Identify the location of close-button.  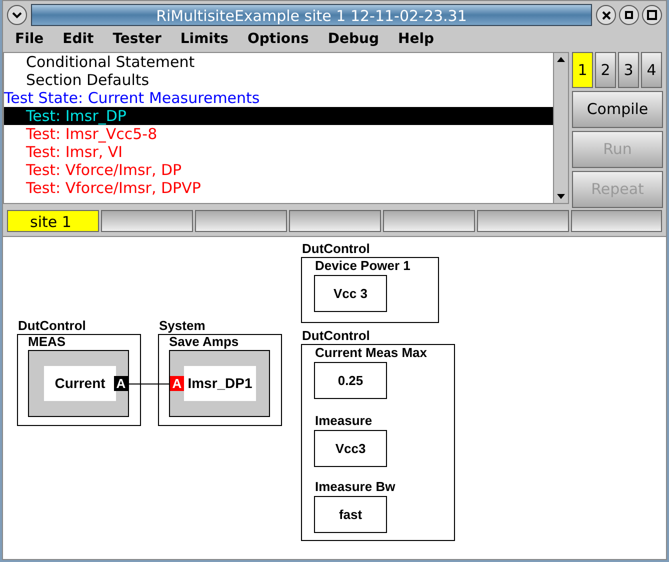
(606, 15).